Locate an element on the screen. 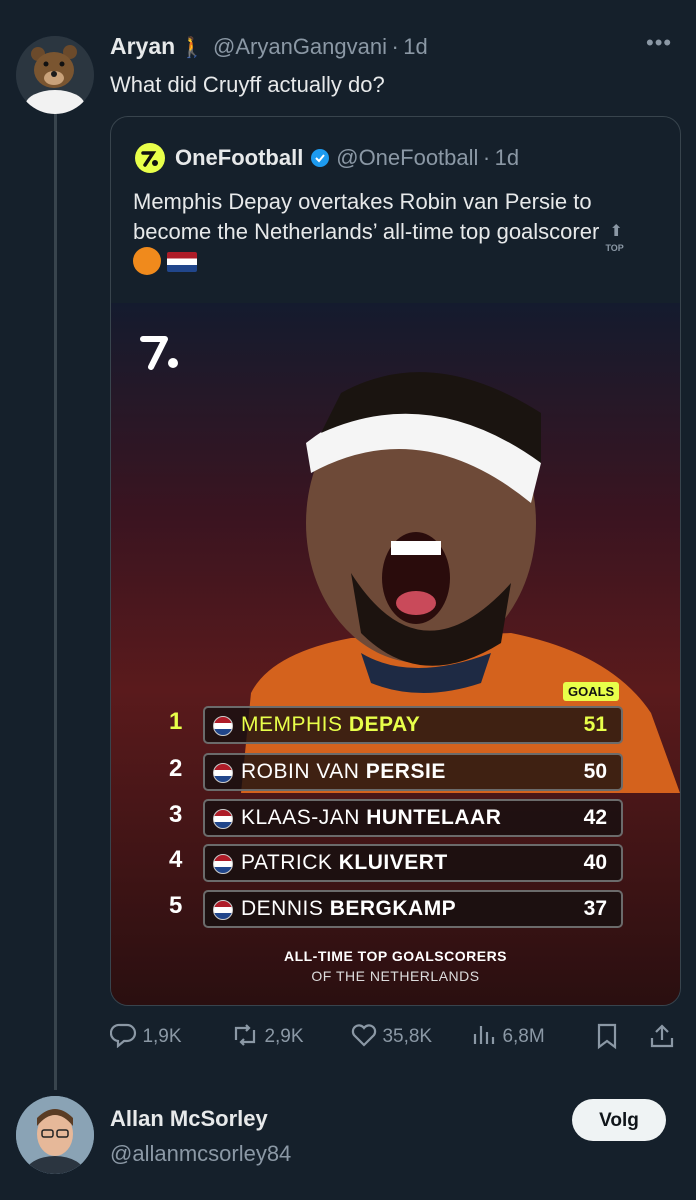 The image size is (696, 1200). player-last-name: BERGKAMP is located at coordinates (393, 908).